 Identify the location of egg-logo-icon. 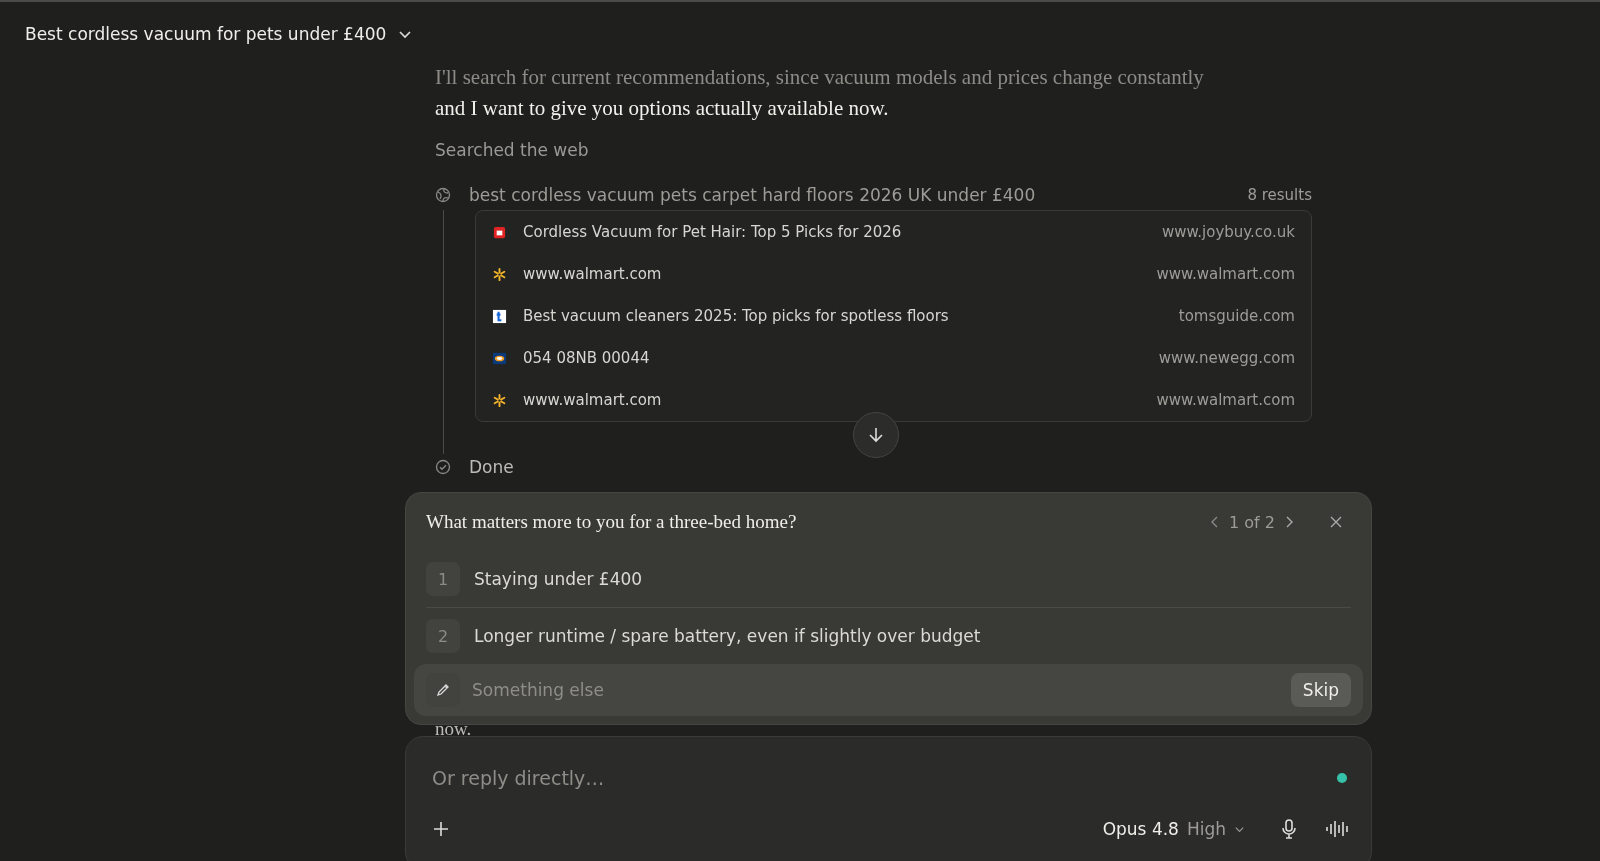
(499, 358).